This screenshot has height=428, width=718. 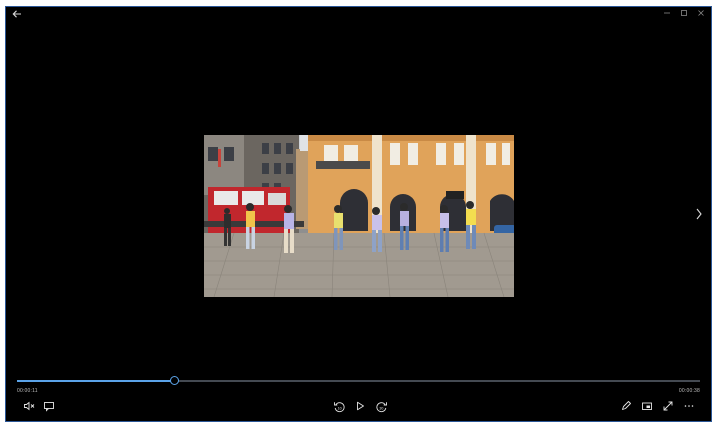 I want to click on forward-30-icon: 30, so click(x=381, y=406).